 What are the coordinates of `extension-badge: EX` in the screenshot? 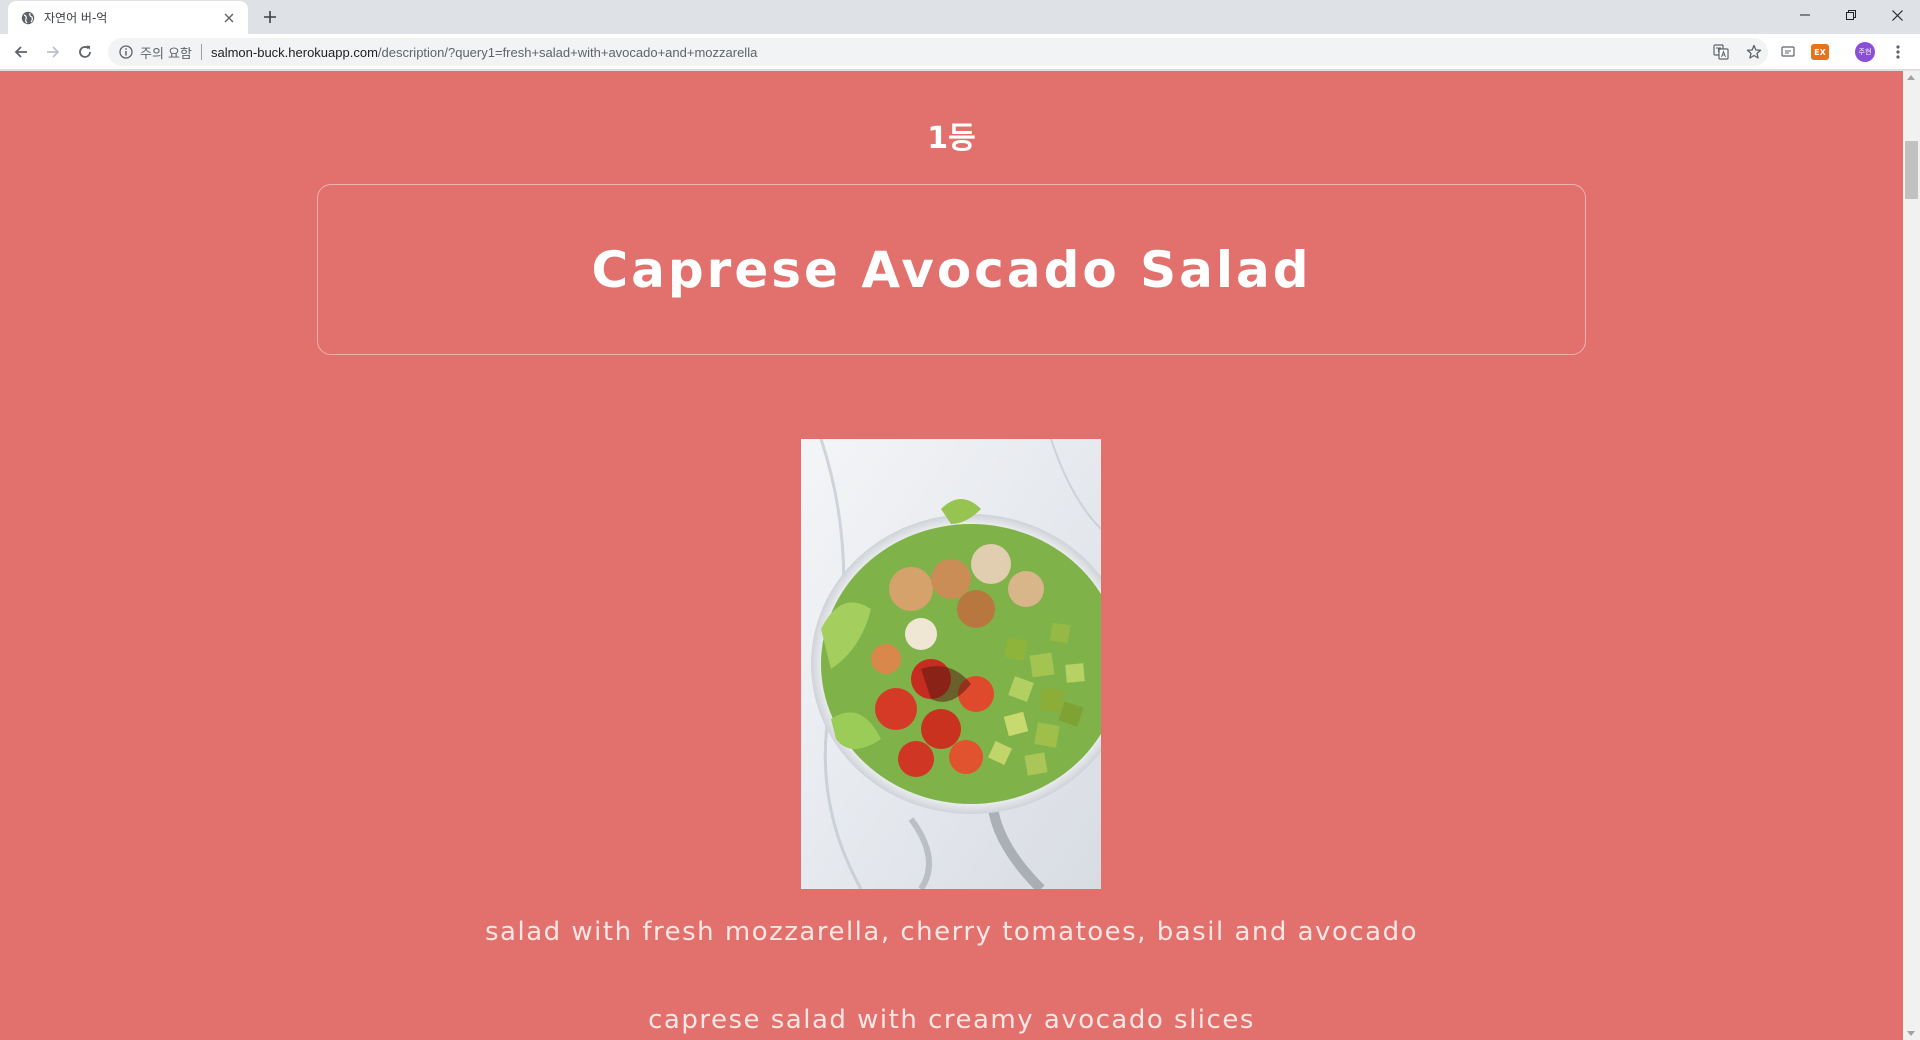 It's located at (1820, 52).